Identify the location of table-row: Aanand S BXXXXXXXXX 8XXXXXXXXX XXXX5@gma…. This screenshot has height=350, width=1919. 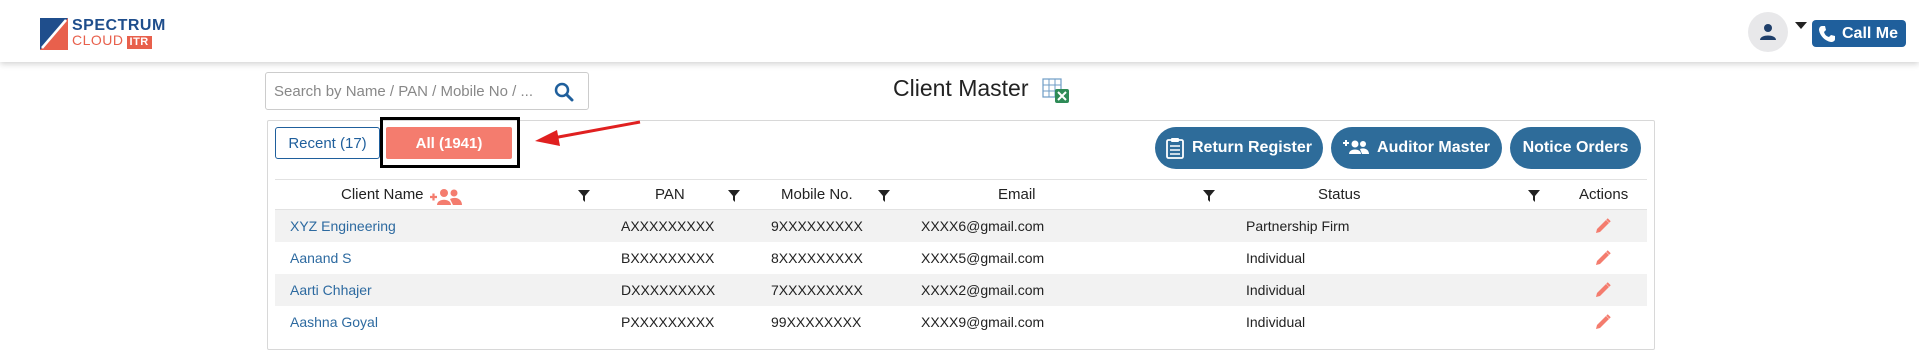
(961, 258).